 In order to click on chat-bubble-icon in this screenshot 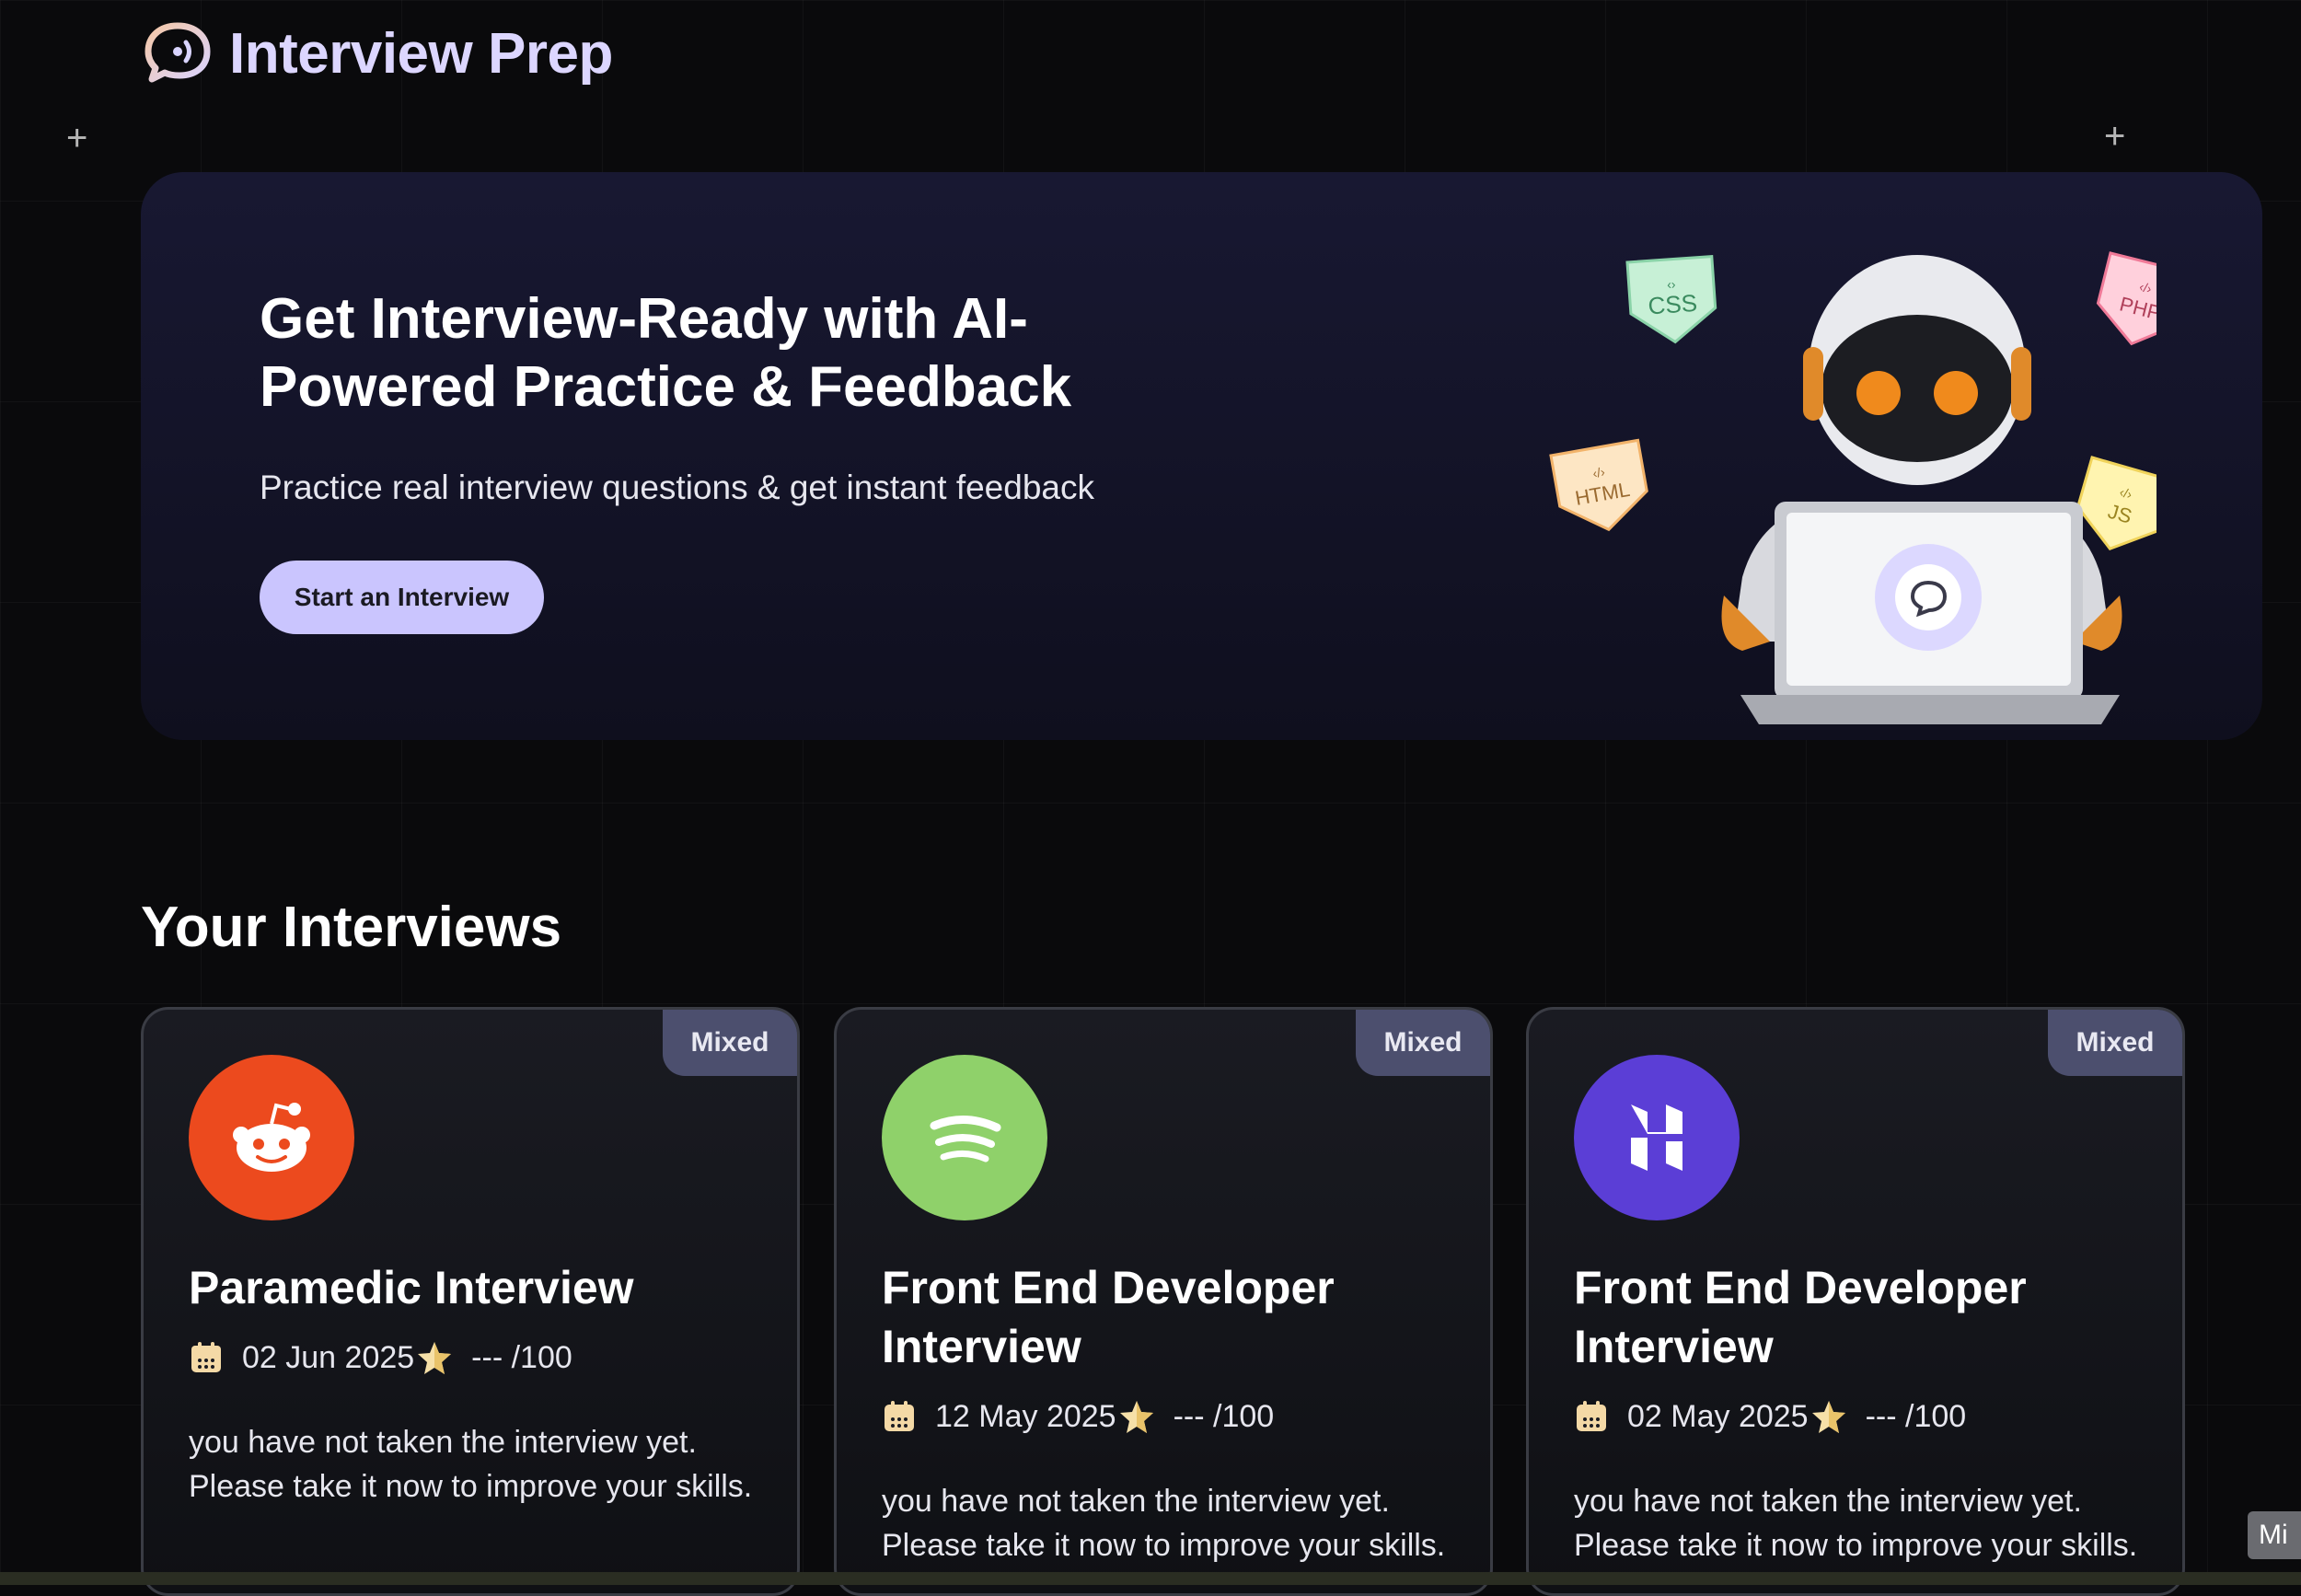, I will do `click(178, 52)`.